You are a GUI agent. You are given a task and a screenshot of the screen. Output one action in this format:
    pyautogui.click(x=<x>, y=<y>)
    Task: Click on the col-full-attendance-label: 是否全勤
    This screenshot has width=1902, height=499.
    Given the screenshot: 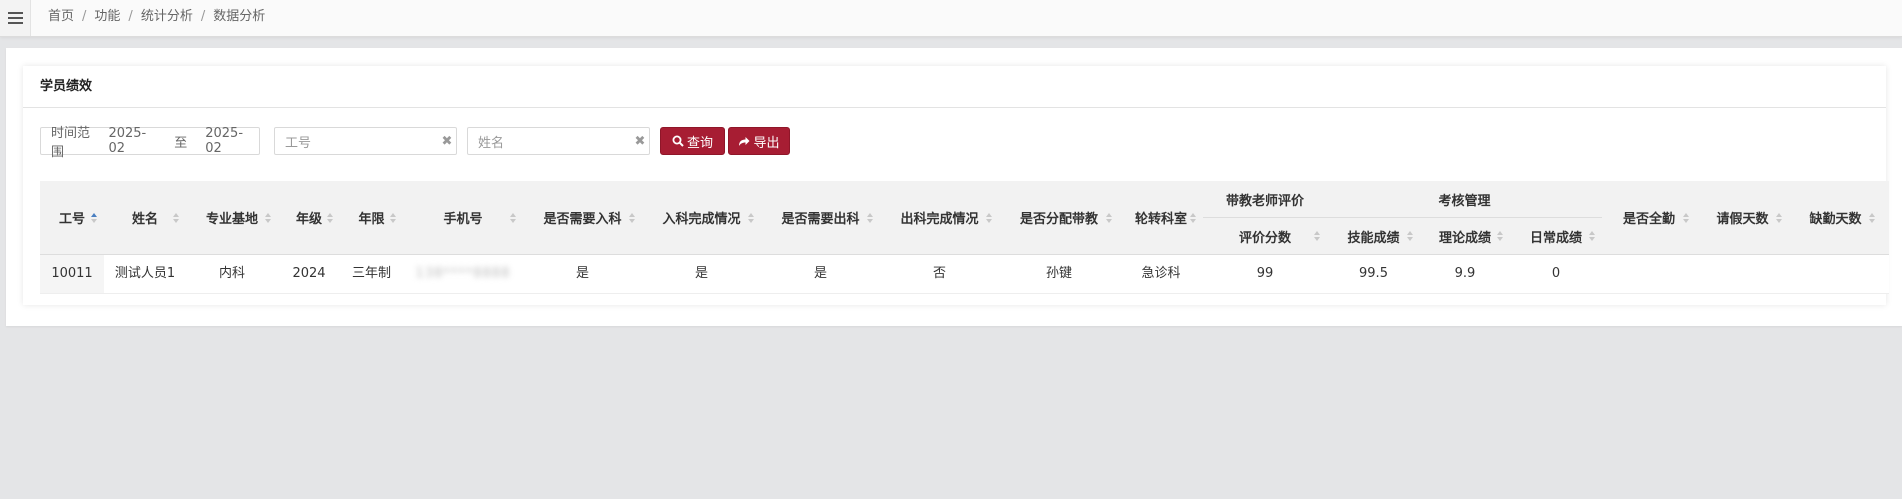 What is the action you would take?
    pyautogui.click(x=1648, y=219)
    